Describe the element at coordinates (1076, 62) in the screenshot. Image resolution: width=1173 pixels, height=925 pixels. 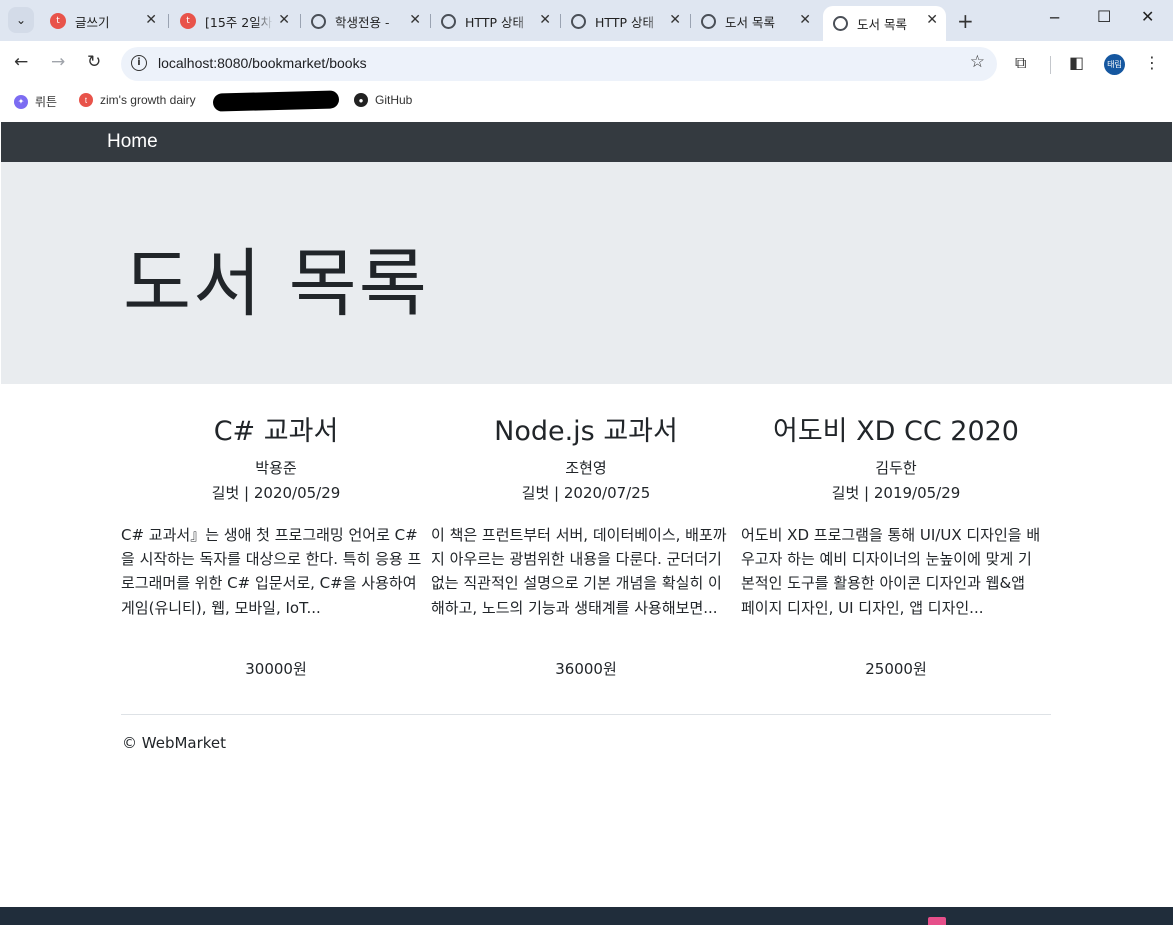
I see `side-panel-icon: ◧` at that location.